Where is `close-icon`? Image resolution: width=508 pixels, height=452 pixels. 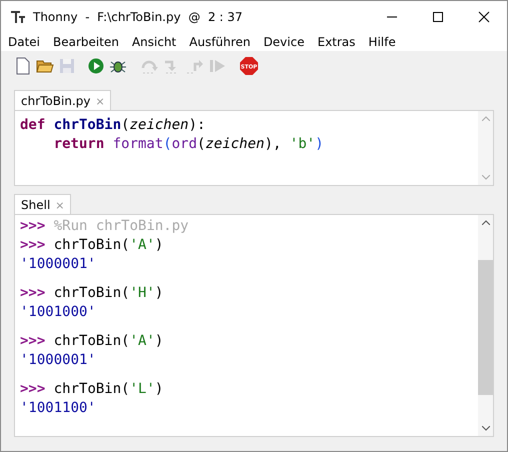
close-icon is located at coordinates (484, 16).